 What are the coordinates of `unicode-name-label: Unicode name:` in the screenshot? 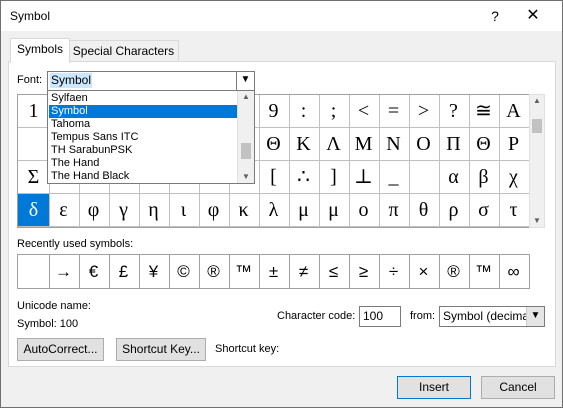 It's located at (54, 306).